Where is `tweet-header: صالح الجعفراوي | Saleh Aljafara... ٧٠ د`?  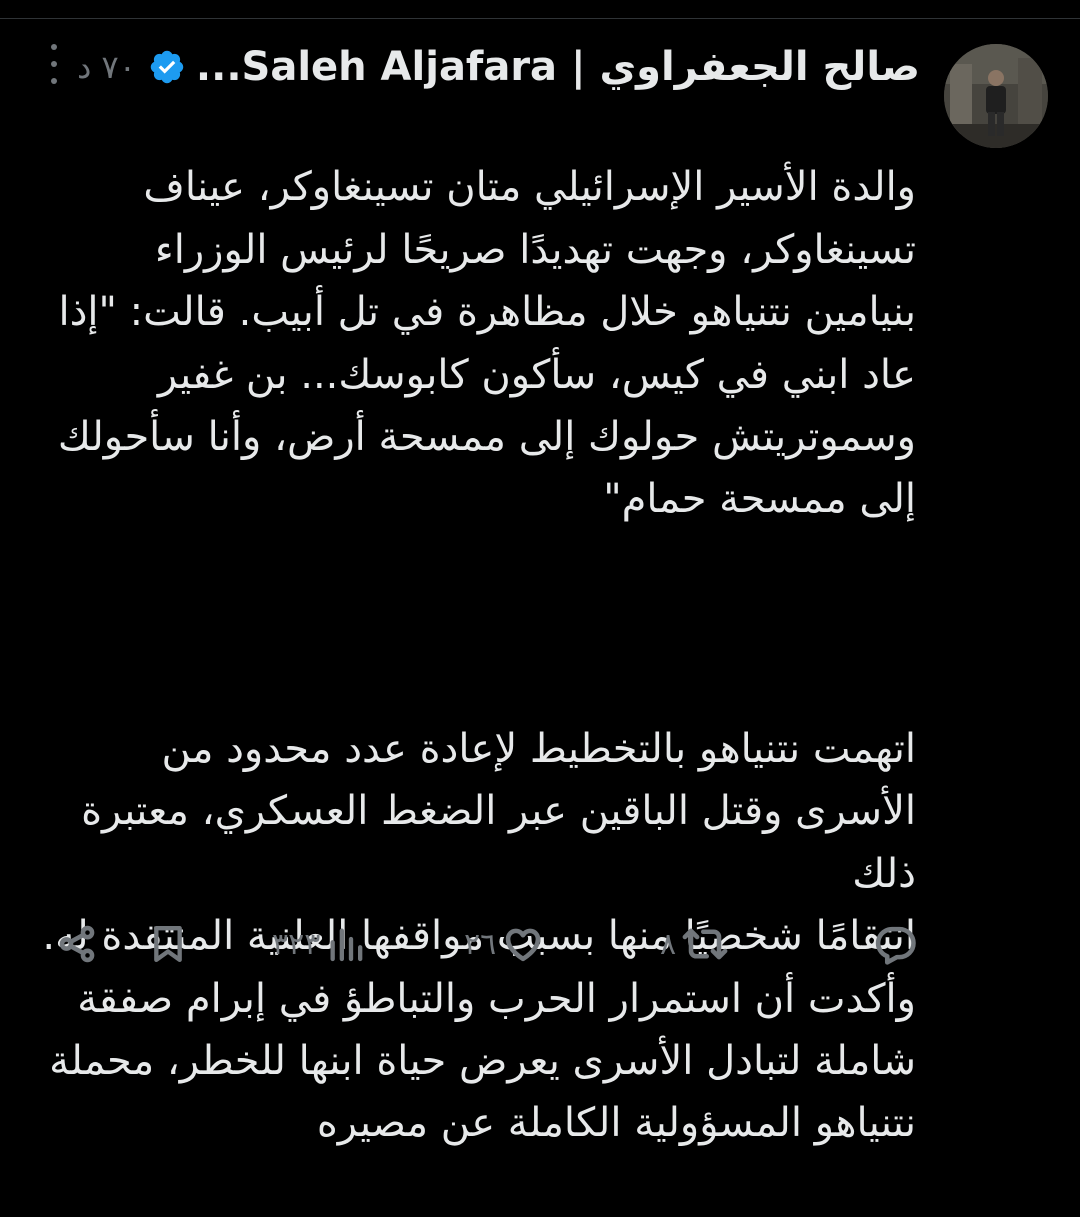 tweet-header: صالح الجعفراوي | Saleh Aljafara... ٧٠ د is located at coordinates (480, 67).